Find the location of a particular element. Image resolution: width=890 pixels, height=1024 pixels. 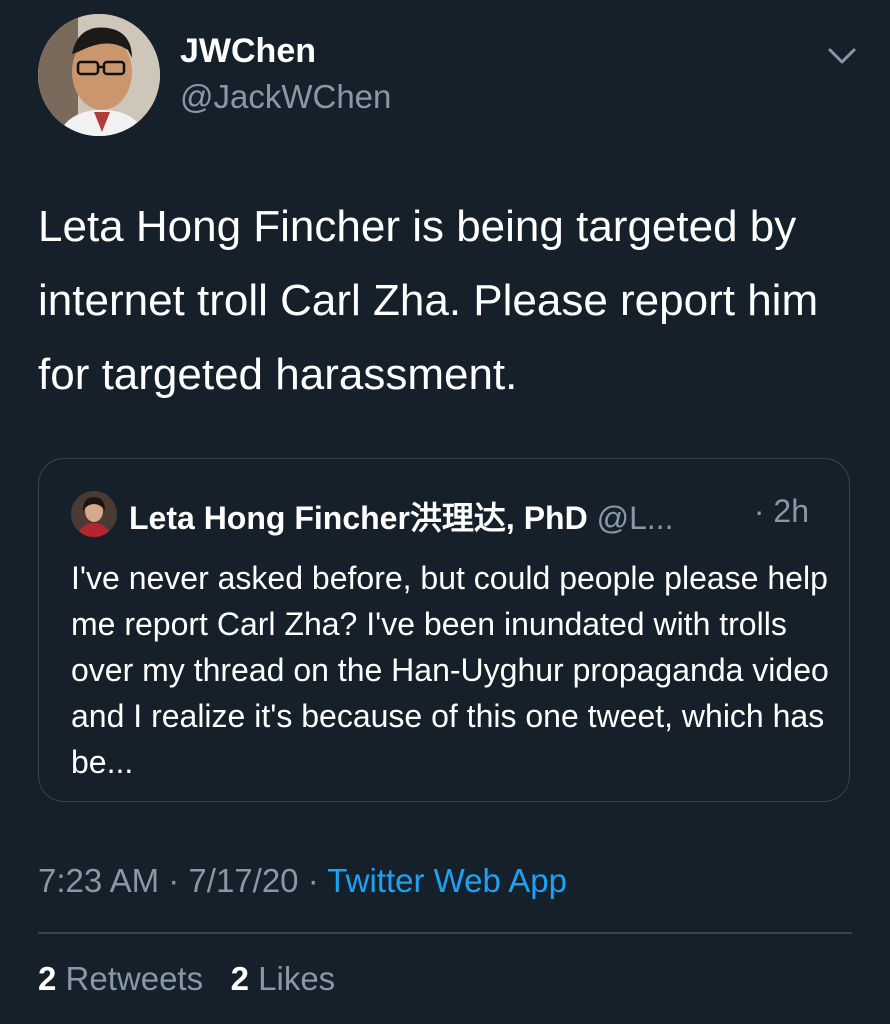

author-display-name: JWChen is located at coordinates (248, 51).